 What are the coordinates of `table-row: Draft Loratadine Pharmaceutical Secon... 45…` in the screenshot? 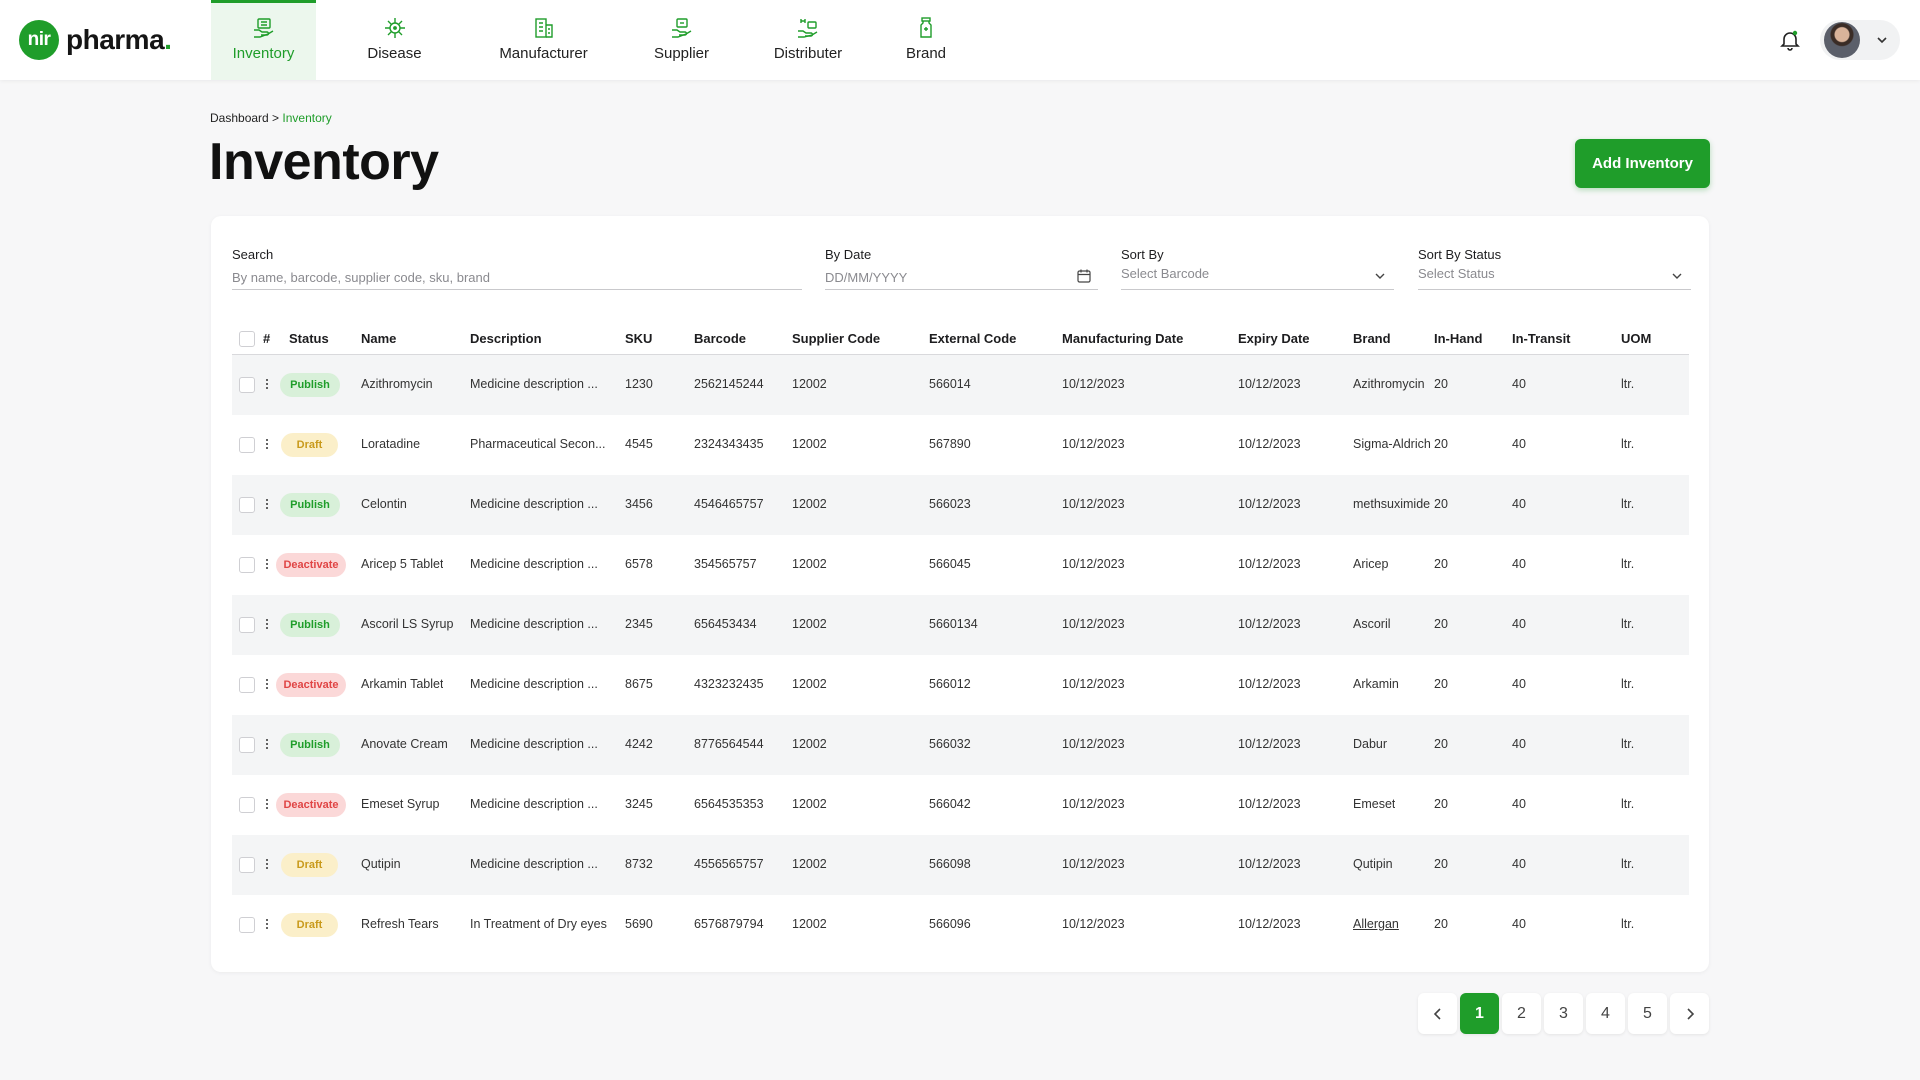 It's located at (960, 445).